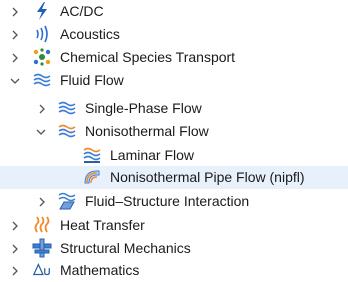 The width and height of the screenshot is (348, 282). What do you see at coordinates (42, 57) in the screenshot?
I see `chemical-species-transport-icon` at bounding box center [42, 57].